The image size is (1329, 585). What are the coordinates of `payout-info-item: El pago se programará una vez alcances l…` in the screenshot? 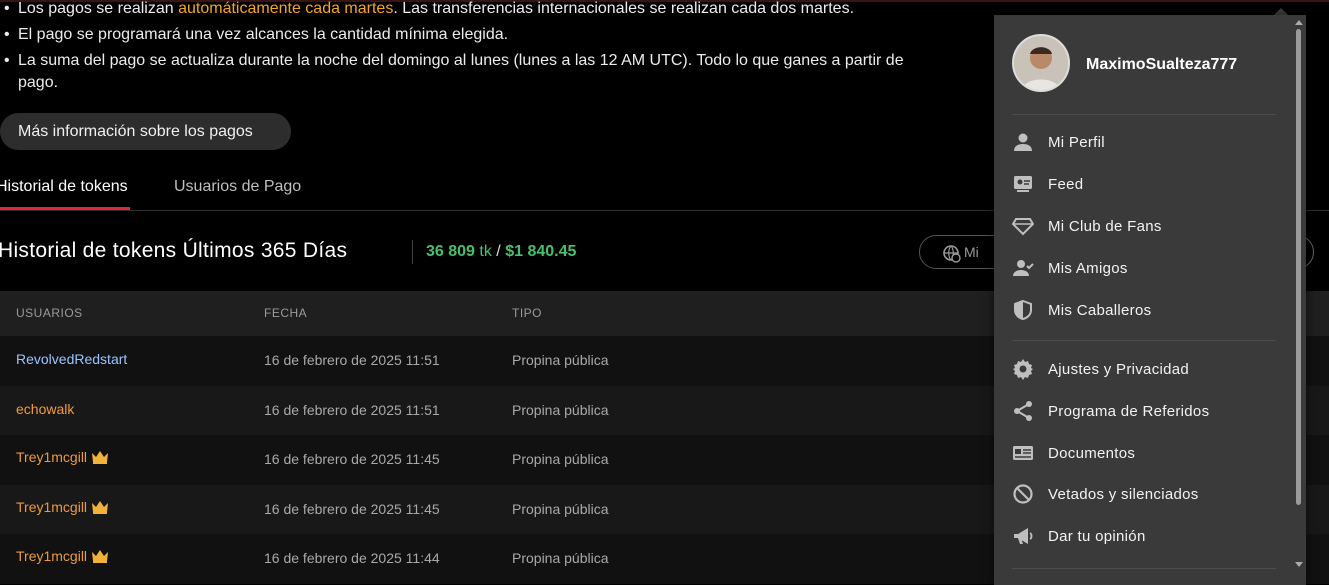 It's located at (504, 35).